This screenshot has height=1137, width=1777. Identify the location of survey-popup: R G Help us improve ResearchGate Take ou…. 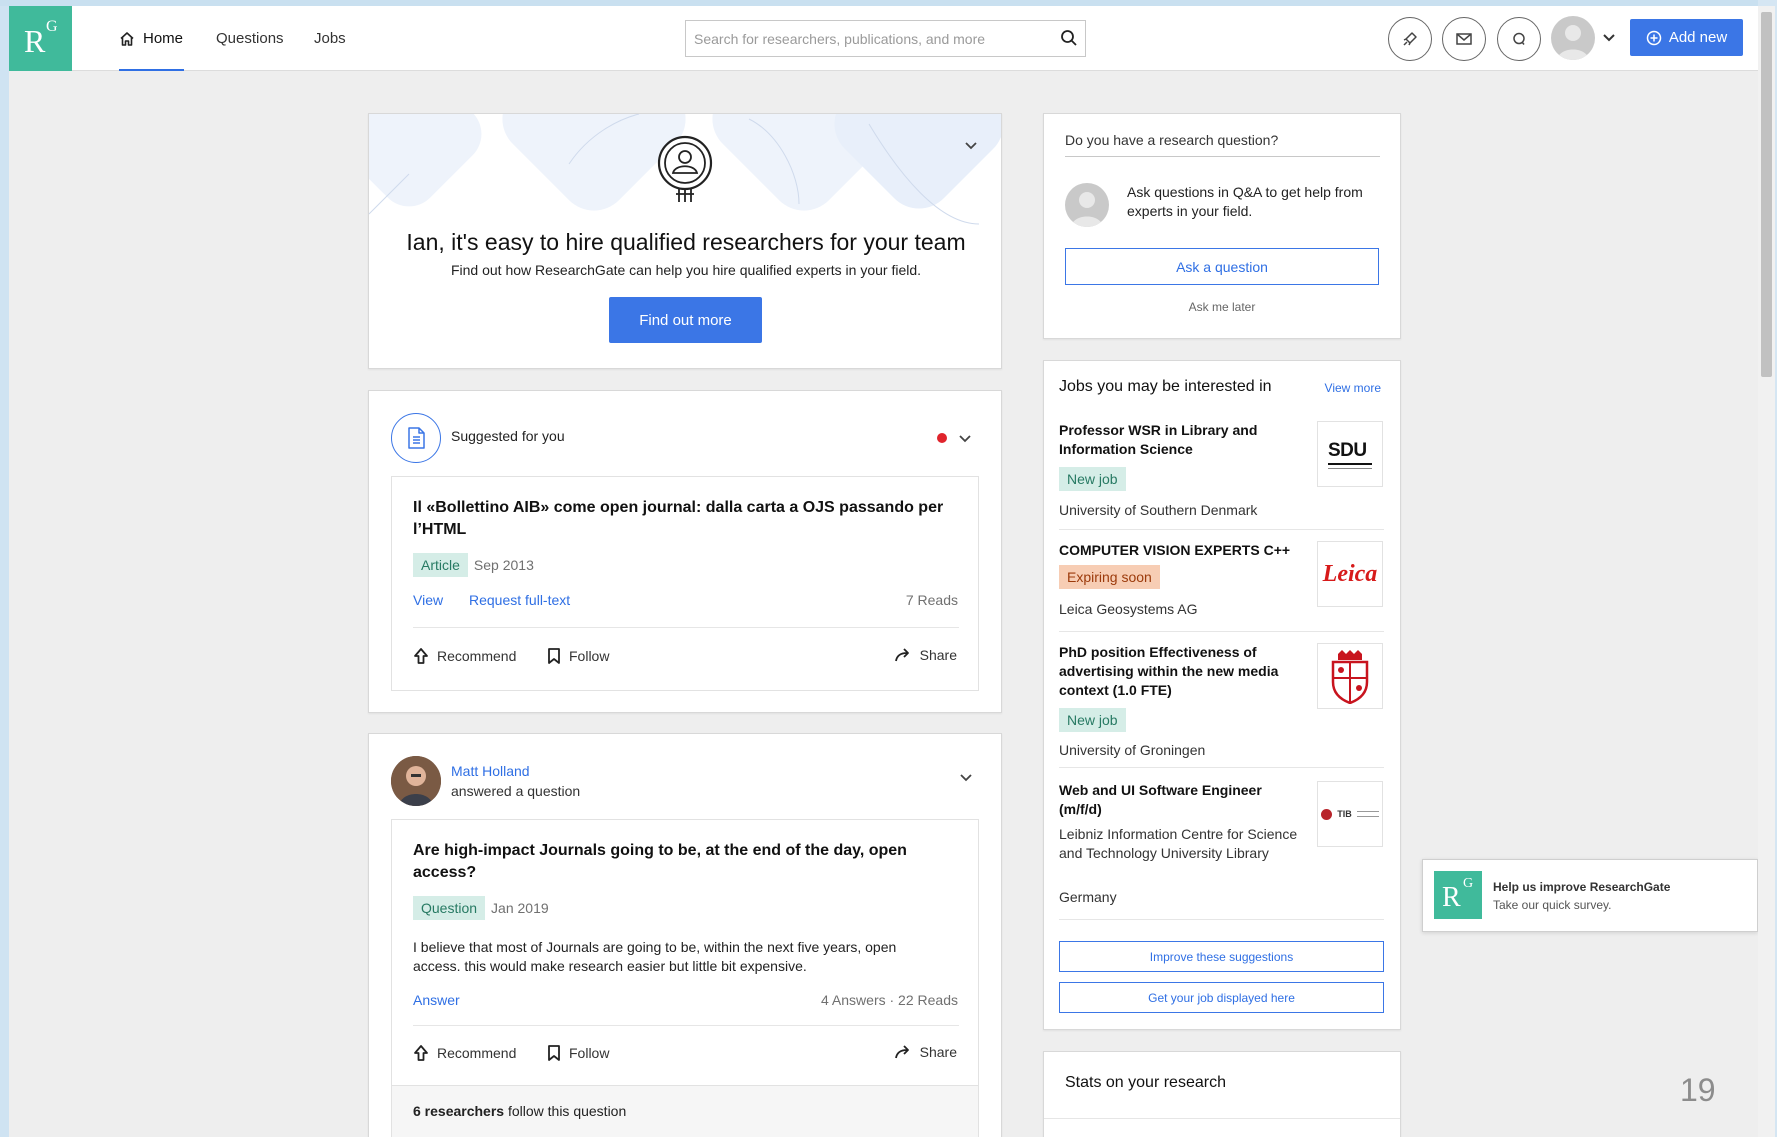
(1590, 895).